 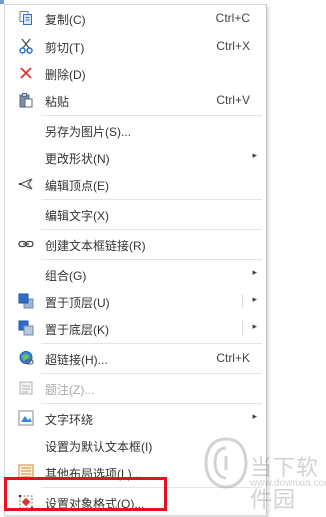 What do you see at coordinates (135, 100) in the screenshot?
I see `menu-item-paste: 粘贴 Ctrl+V` at bounding box center [135, 100].